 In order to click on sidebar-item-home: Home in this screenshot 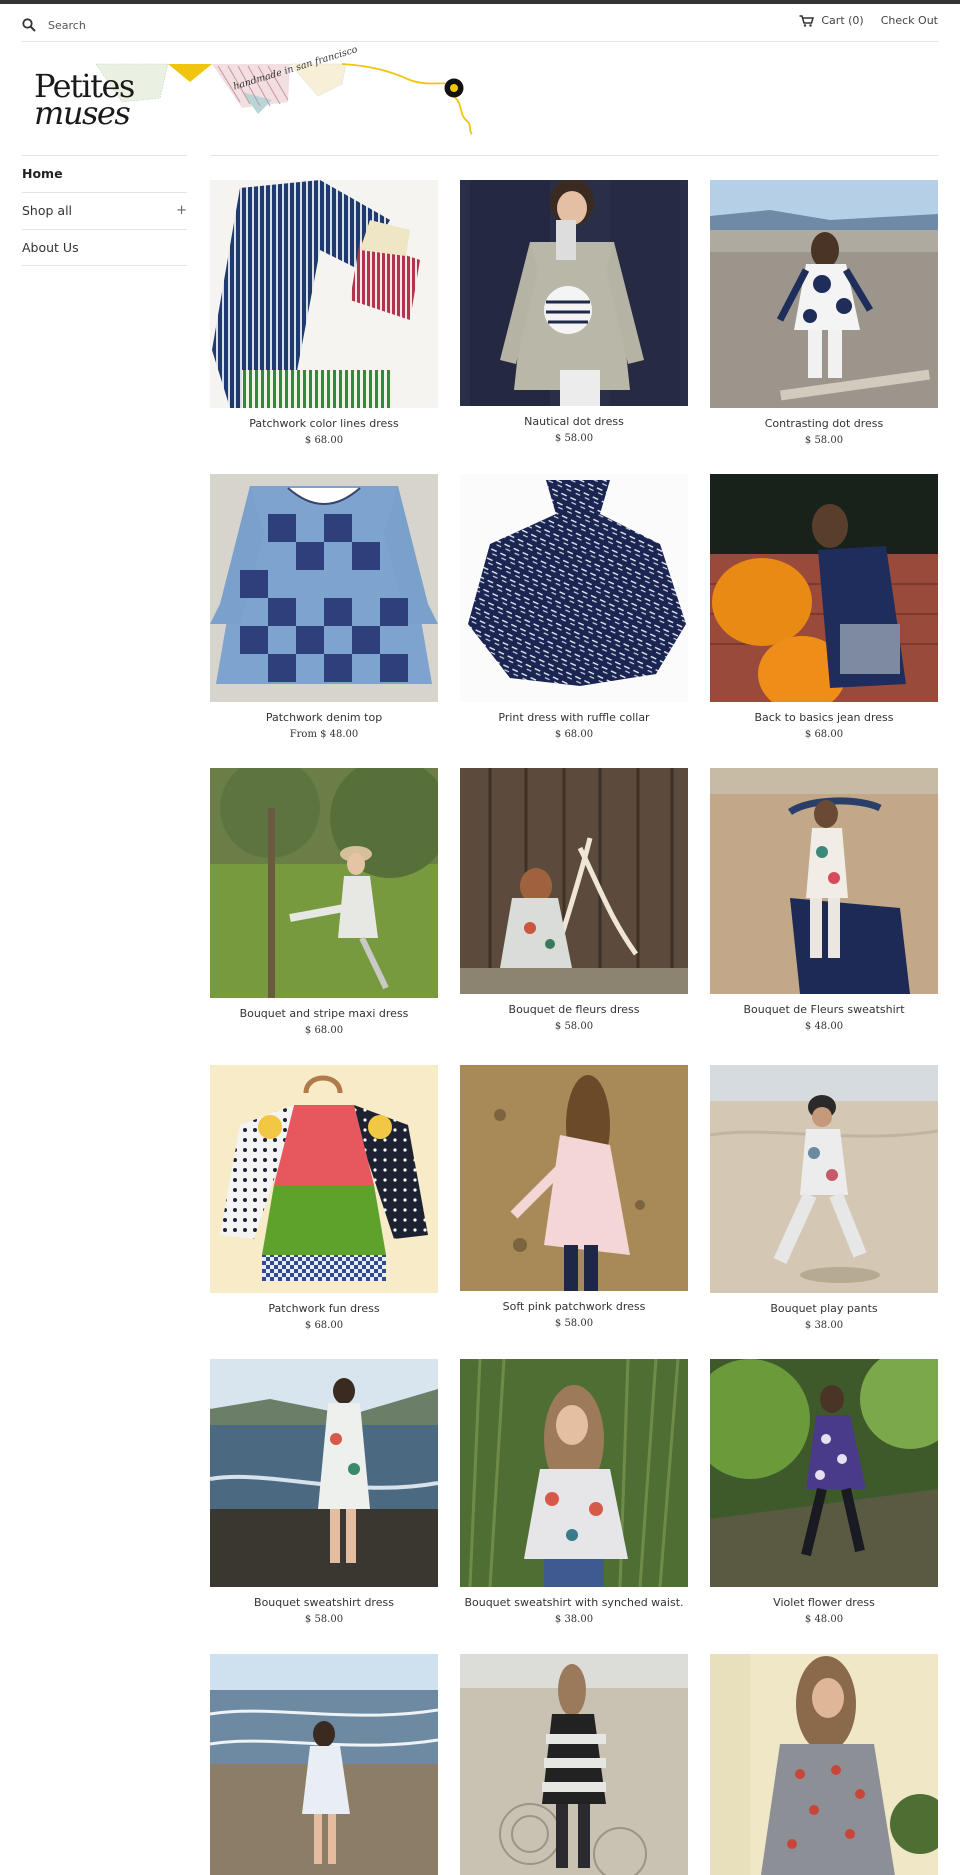, I will do `click(104, 173)`.